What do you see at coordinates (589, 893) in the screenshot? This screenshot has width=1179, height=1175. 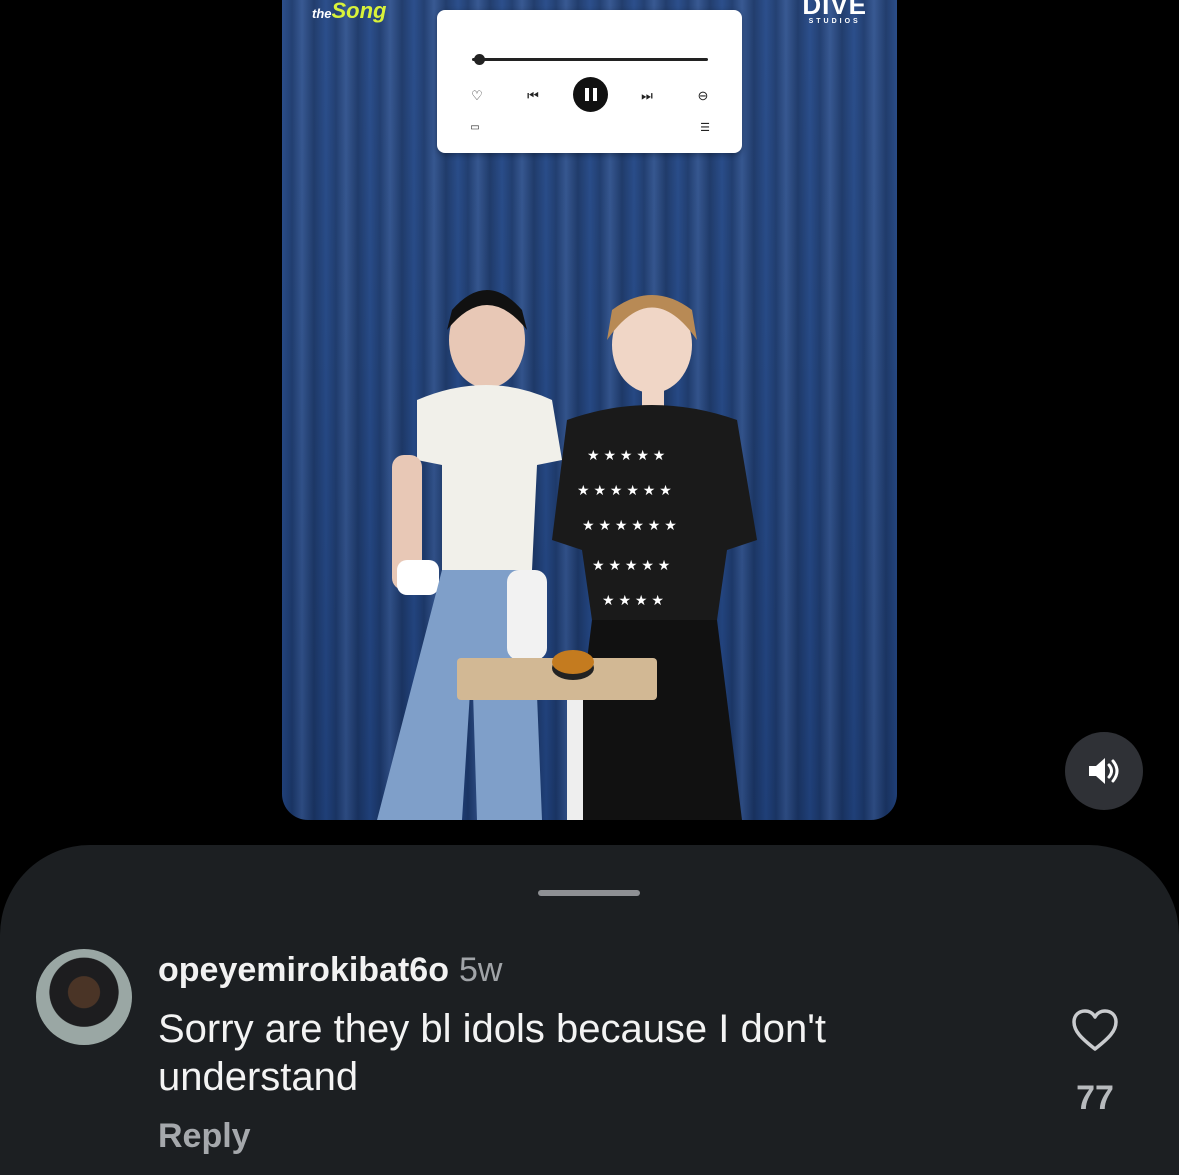 I see `sheet-drag-handle` at bounding box center [589, 893].